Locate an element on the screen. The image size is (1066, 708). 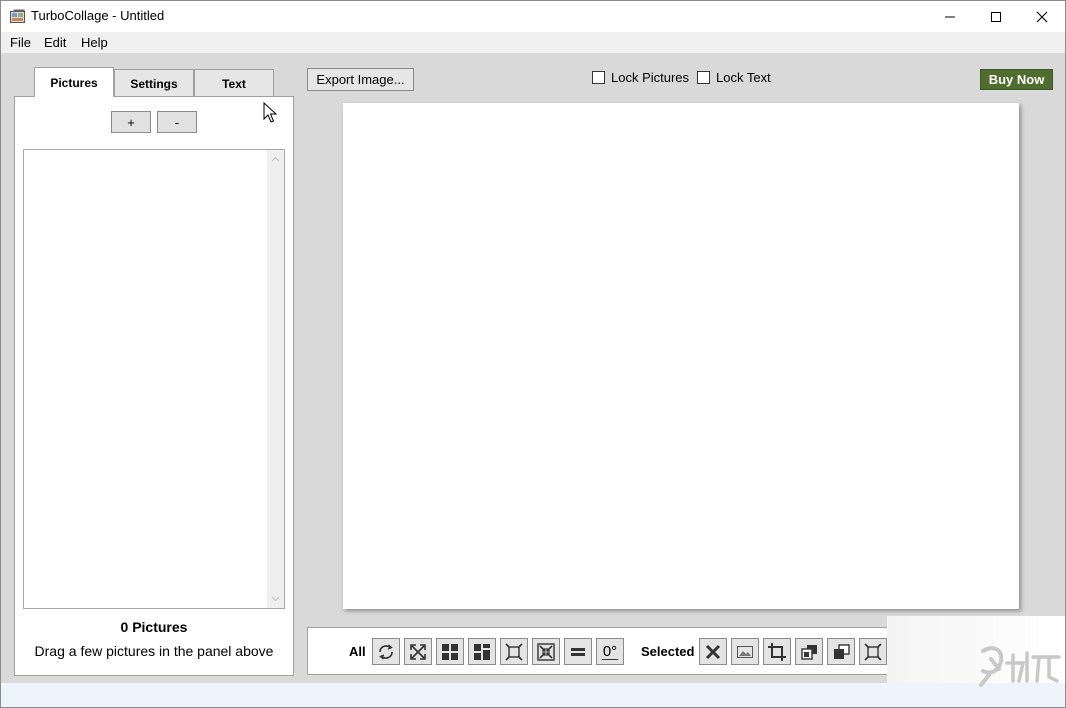
add-picture-button: + is located at coordinates (131, 122).